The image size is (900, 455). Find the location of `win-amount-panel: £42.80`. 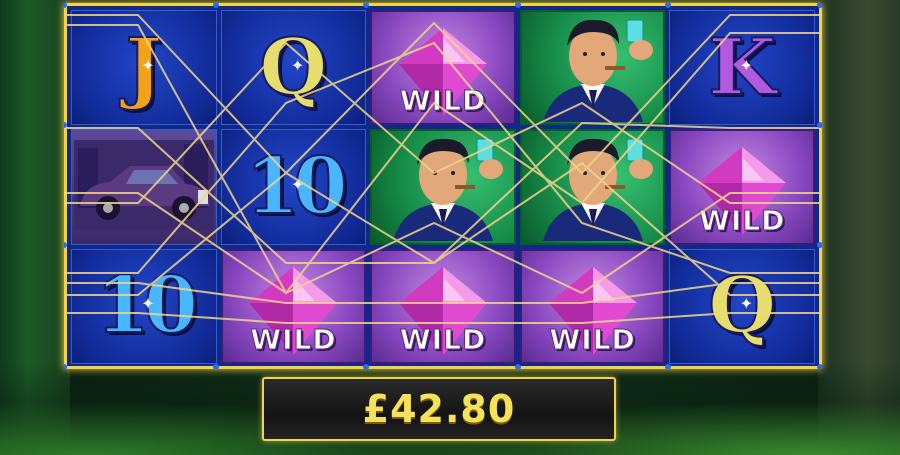

win-amount-panel: £42.80 is located at coordinates (439, 409).